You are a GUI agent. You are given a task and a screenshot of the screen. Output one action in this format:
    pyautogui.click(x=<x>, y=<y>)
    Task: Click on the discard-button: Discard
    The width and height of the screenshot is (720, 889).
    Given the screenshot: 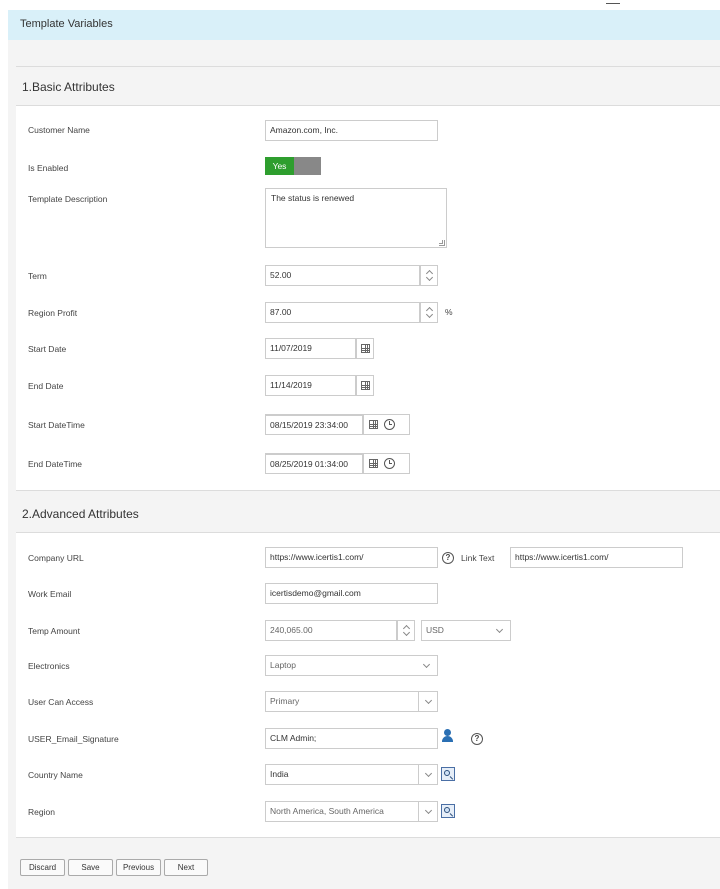 What is the action you would take?
    pyautogui.click(x=42, y=867)
    